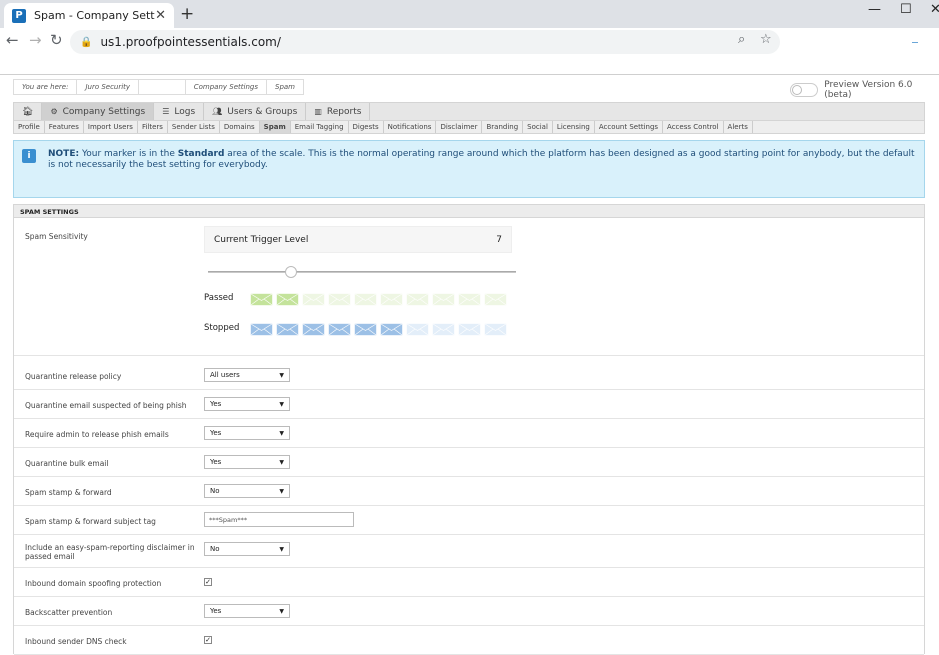 This screenshot has height=655, width=939. Describe the element at coordinates (187, 14) in the screenshot. I see `new-tab-icon: +` at that location.